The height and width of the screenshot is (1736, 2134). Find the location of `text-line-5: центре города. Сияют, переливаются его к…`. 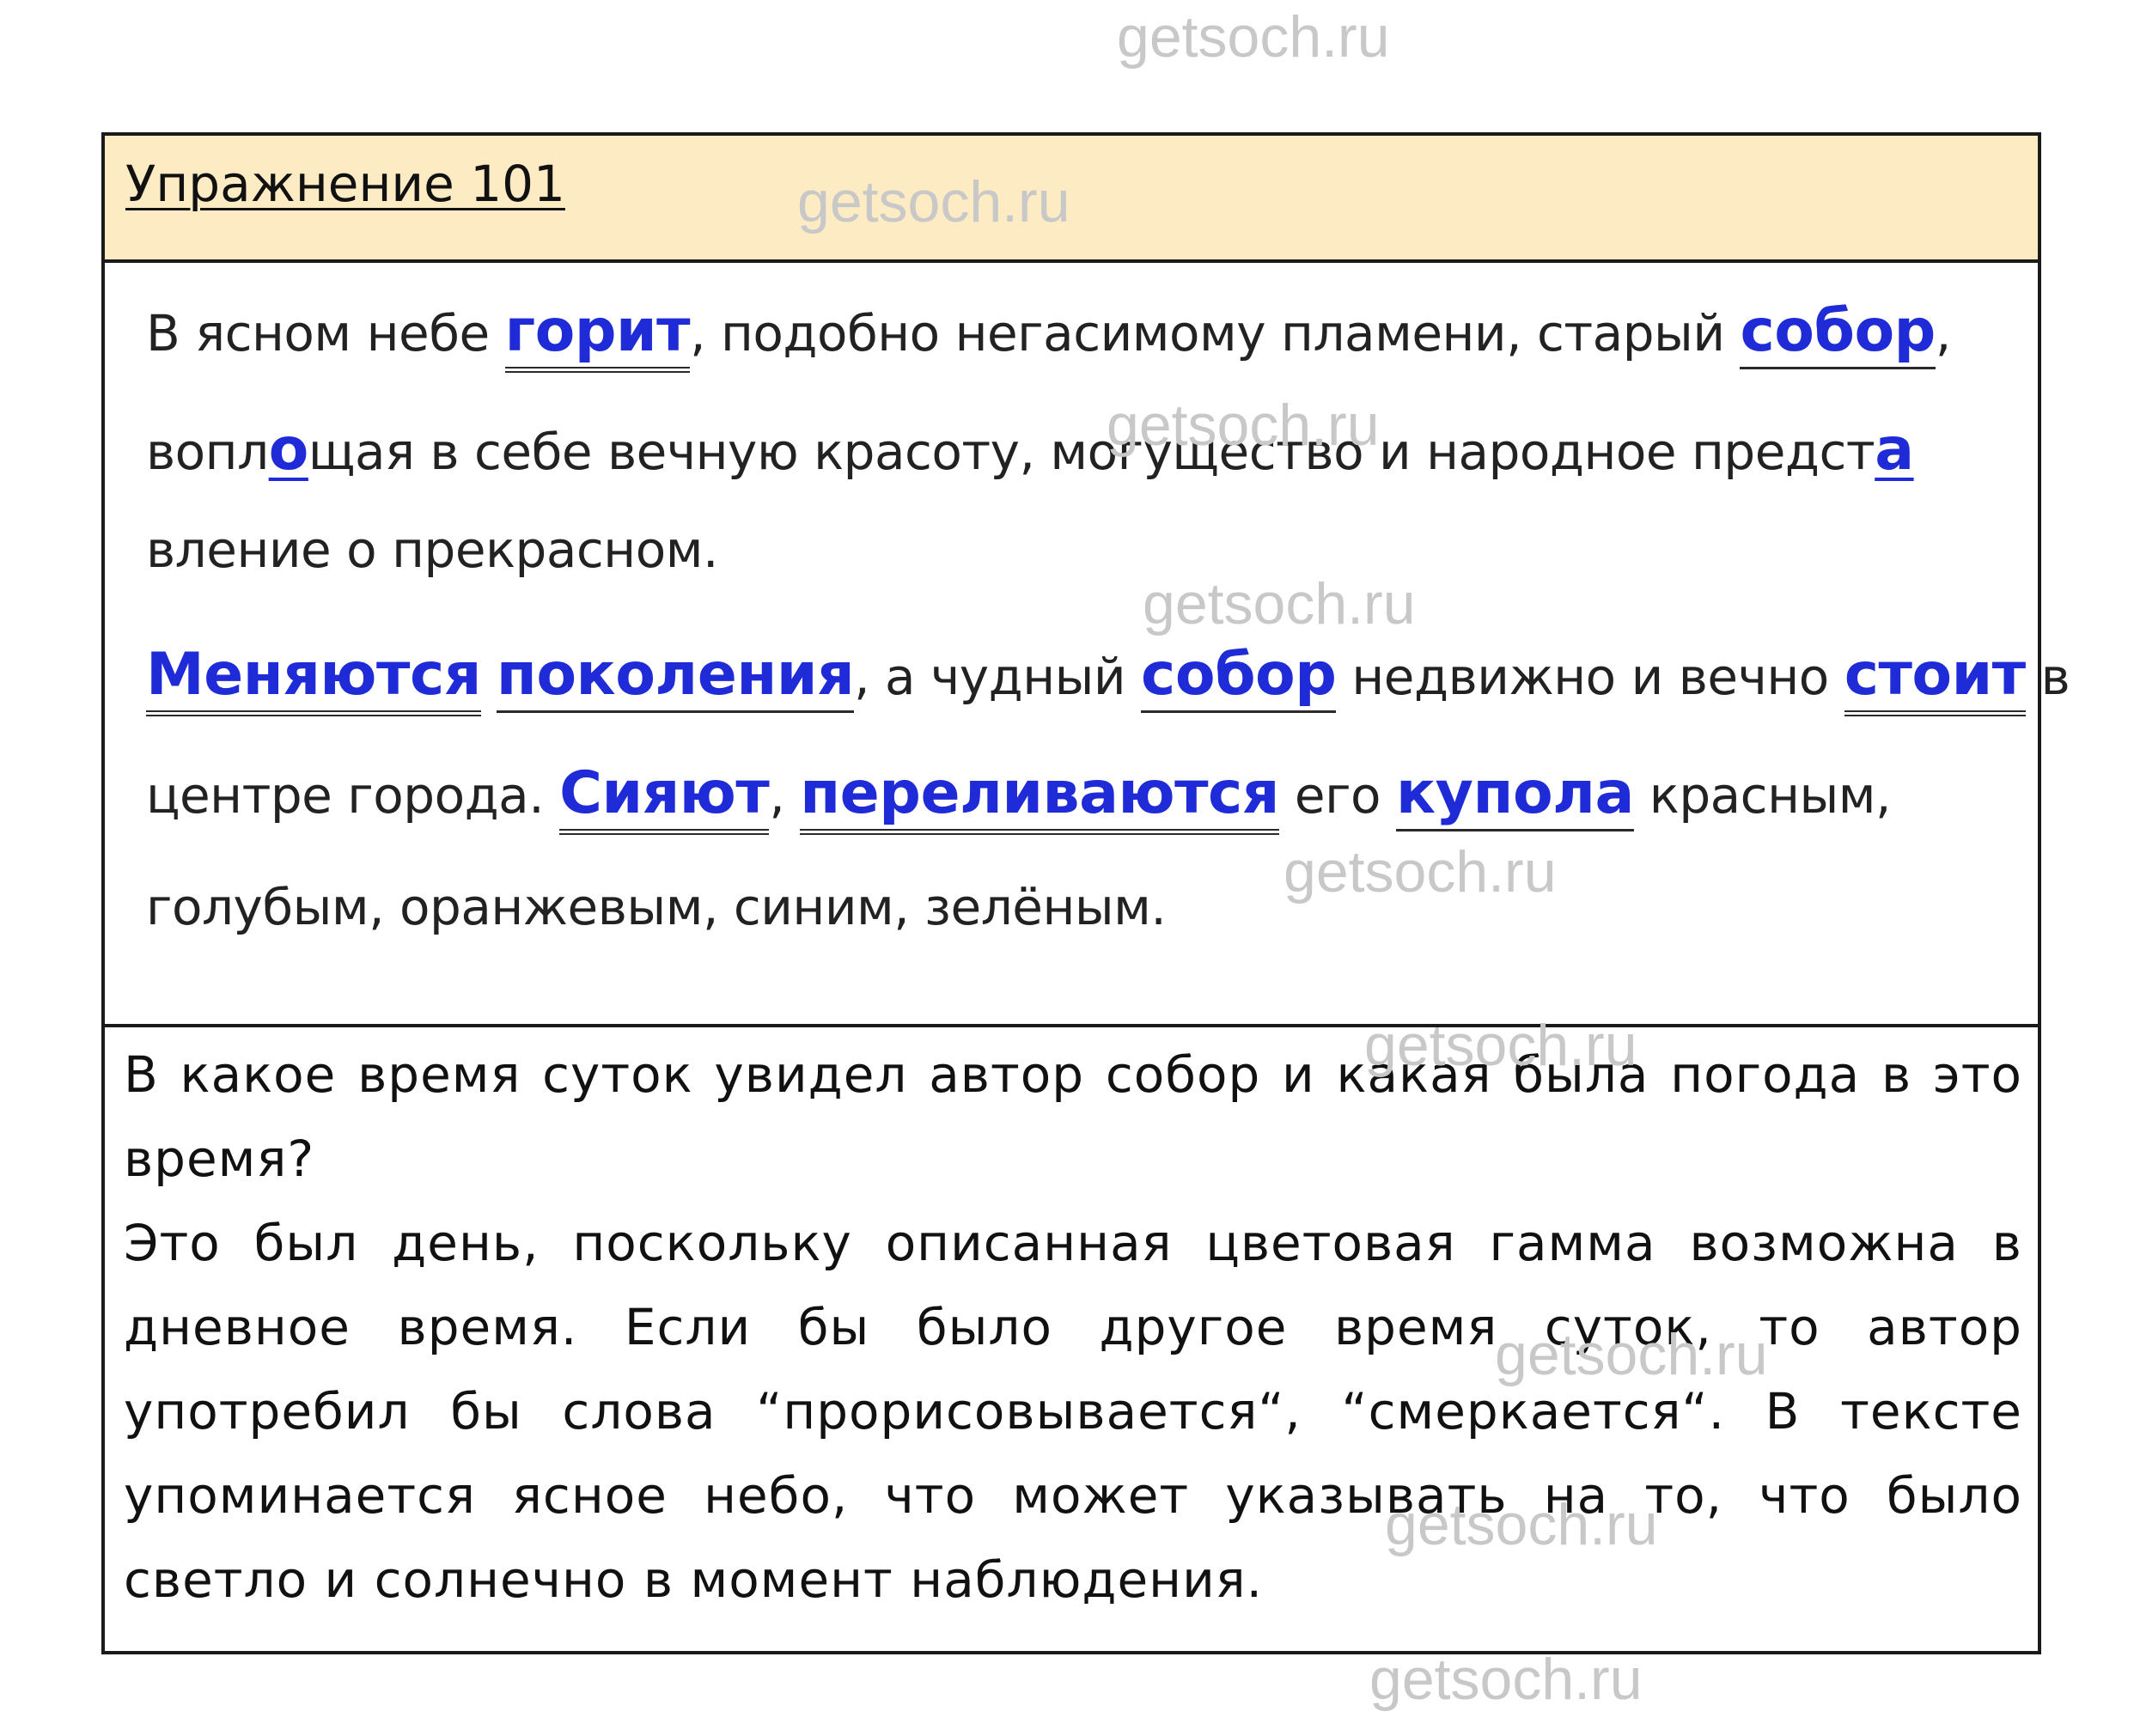

text-line-5: центре города. Сияют, переливаются его к… is located at coordinates (1018, 797).